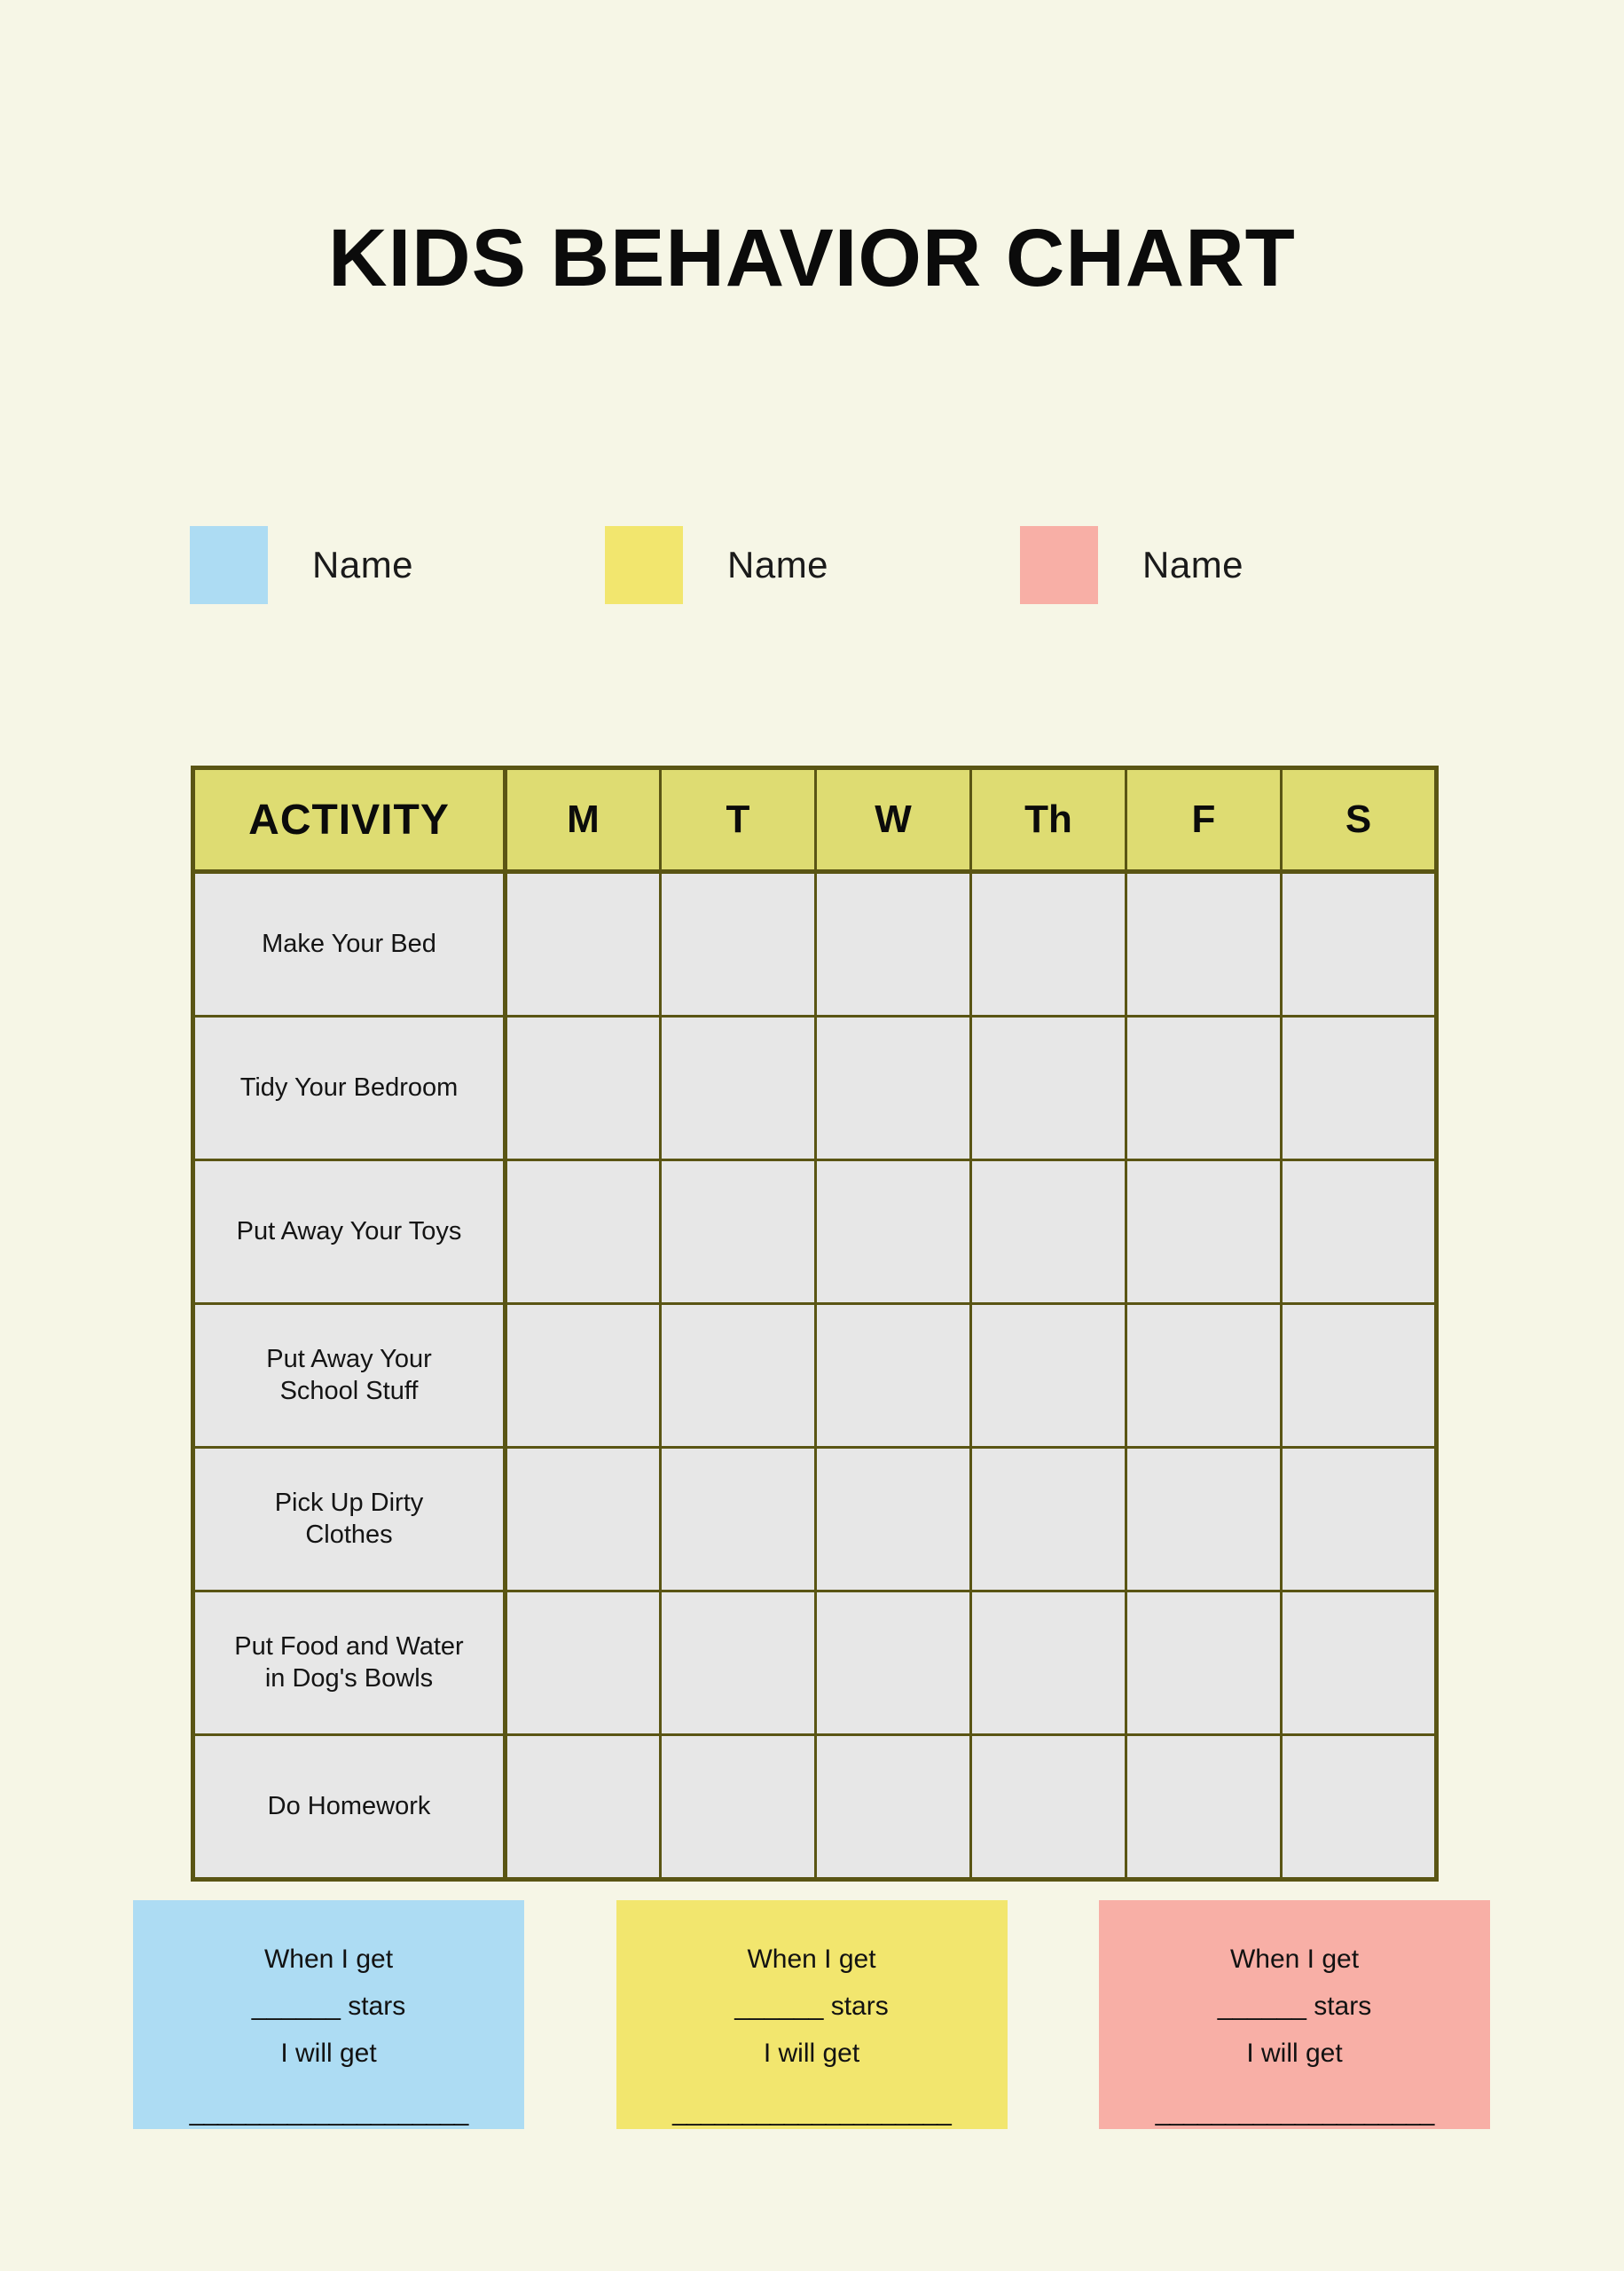 This screenshot has height=2271, width=1624. Describe the element at coordinates (350, 820) in the screenshot. I see `column-header-activity: ACTIVITY` at that location.